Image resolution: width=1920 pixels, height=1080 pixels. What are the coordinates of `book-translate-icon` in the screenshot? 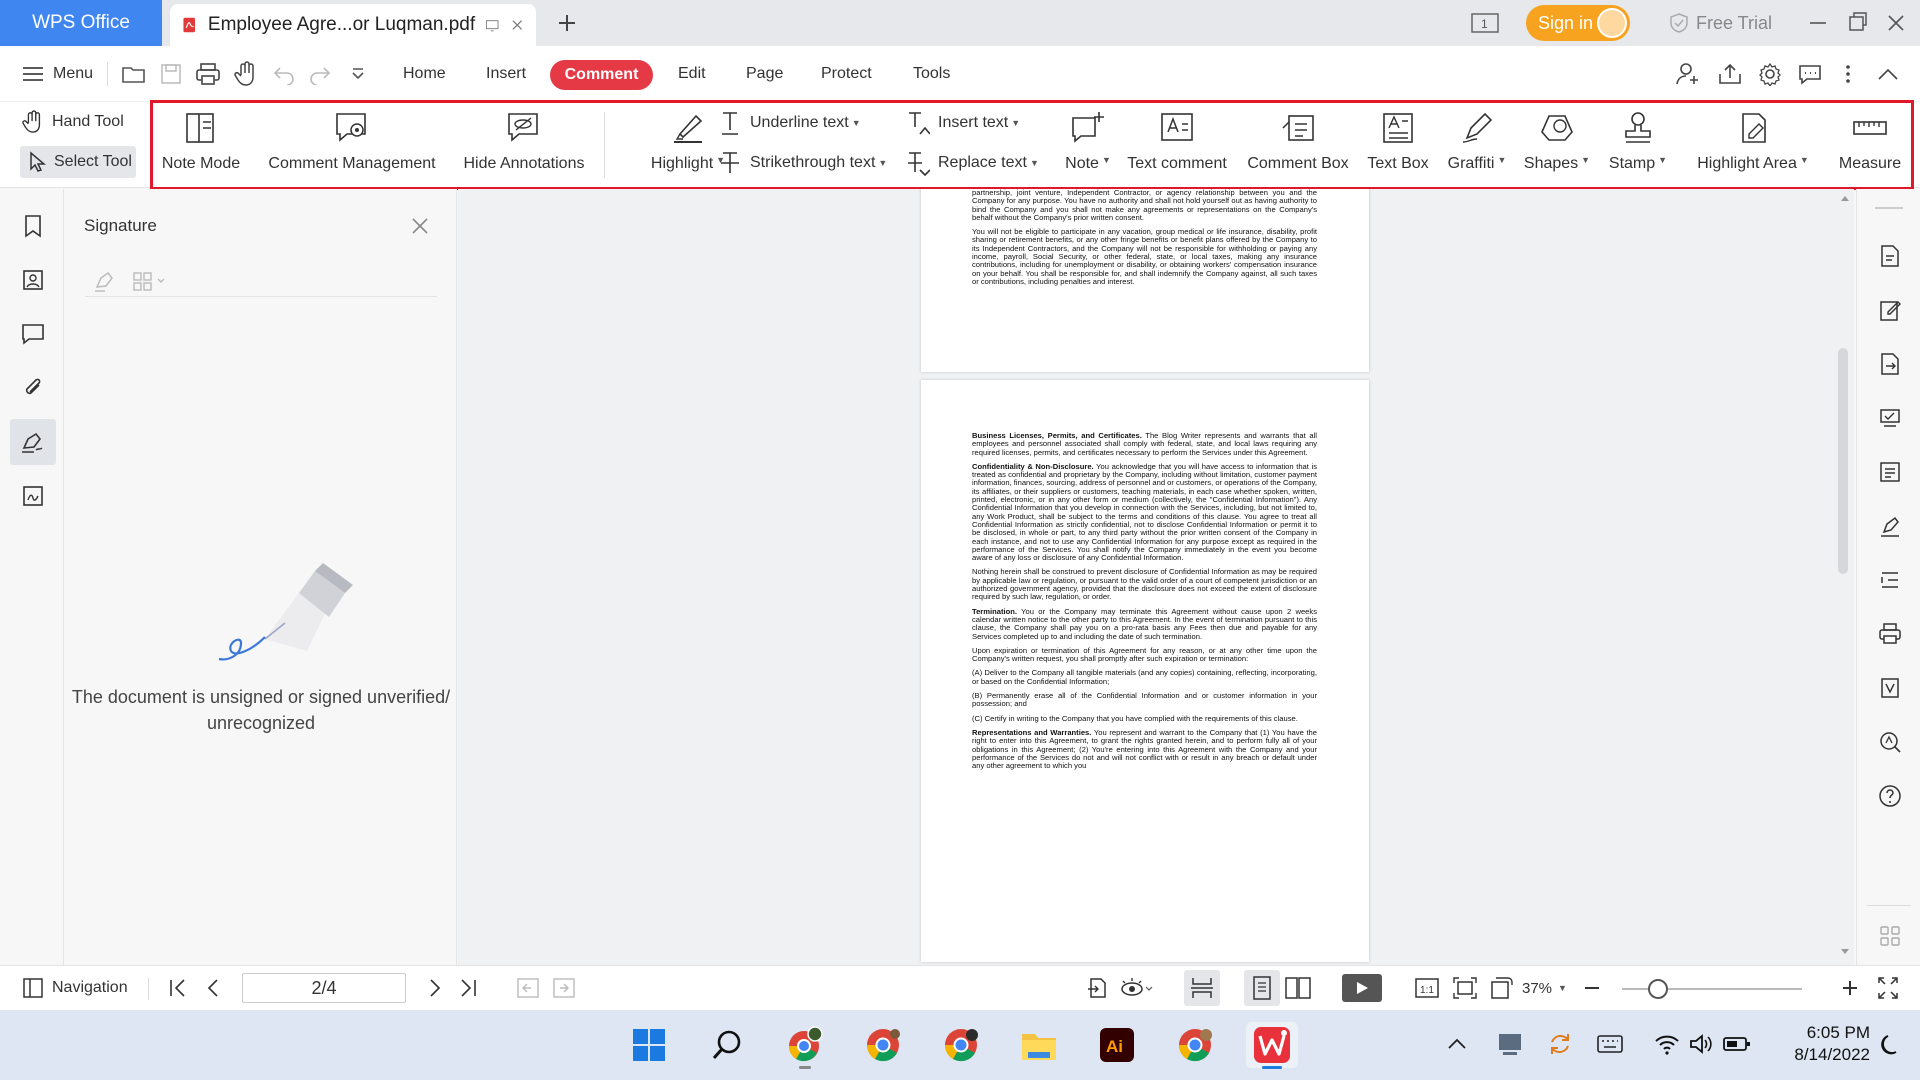 It's located at (1890, 688).